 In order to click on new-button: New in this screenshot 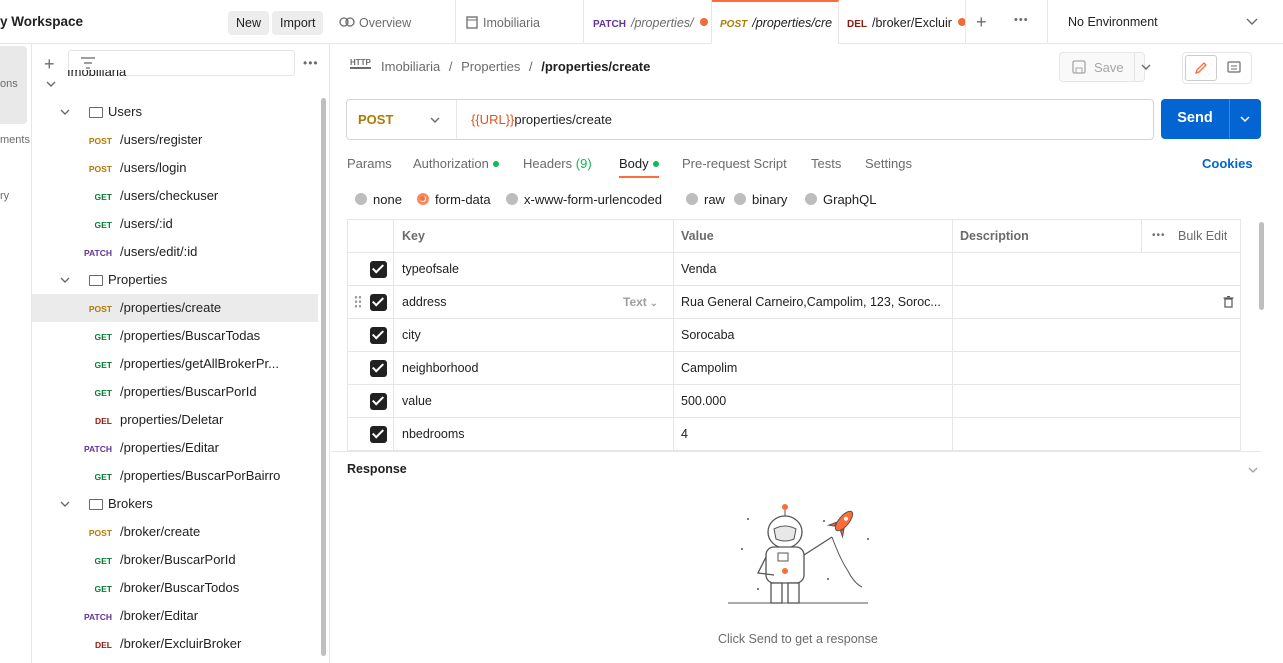, I will do `click(249, 23)`.